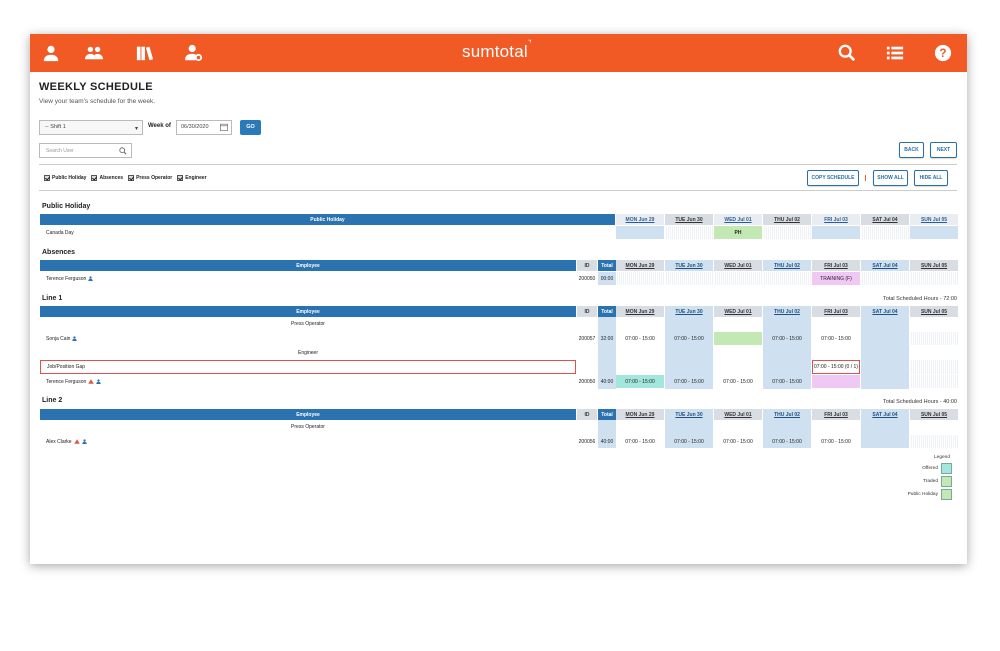 The width and height of the screenshot is (1000, 651). I want to click on employee-cell: Alex Clarke, so click(308, 441).